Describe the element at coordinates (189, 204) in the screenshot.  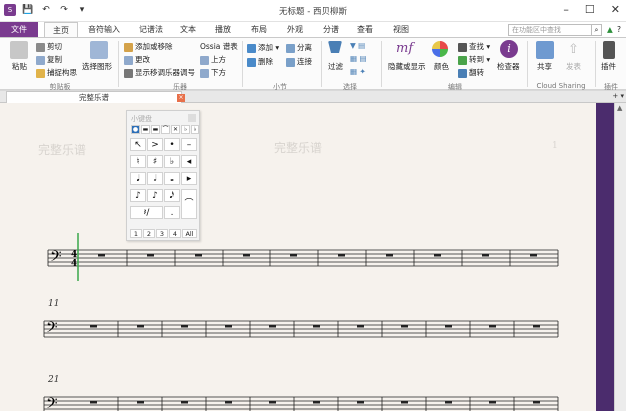
I see `keypad-key: ⌒` at that location.